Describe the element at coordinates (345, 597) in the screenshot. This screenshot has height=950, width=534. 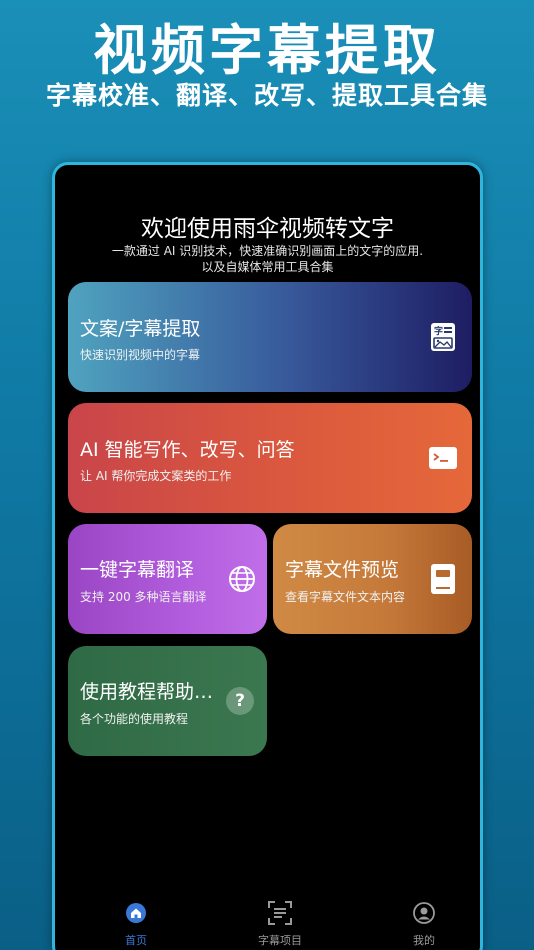
I see `card-desc: 查看字幕文件文本内容` at that location.